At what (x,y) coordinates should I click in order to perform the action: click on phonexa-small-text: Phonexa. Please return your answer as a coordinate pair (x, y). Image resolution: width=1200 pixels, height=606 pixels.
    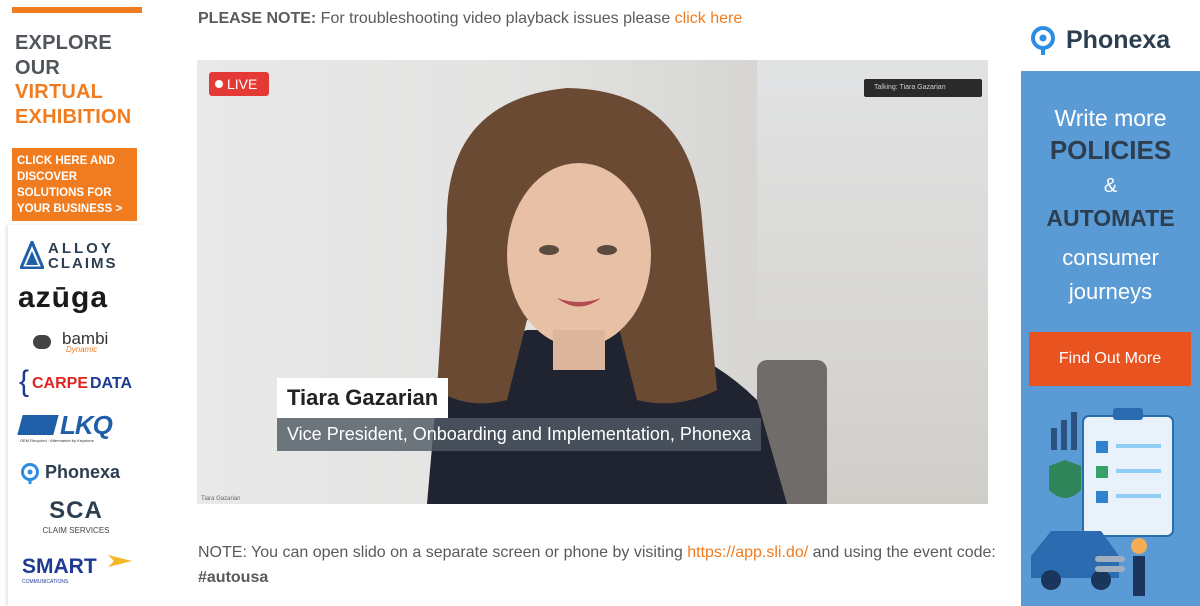
    Looking at the image, I should click on (83, 472).